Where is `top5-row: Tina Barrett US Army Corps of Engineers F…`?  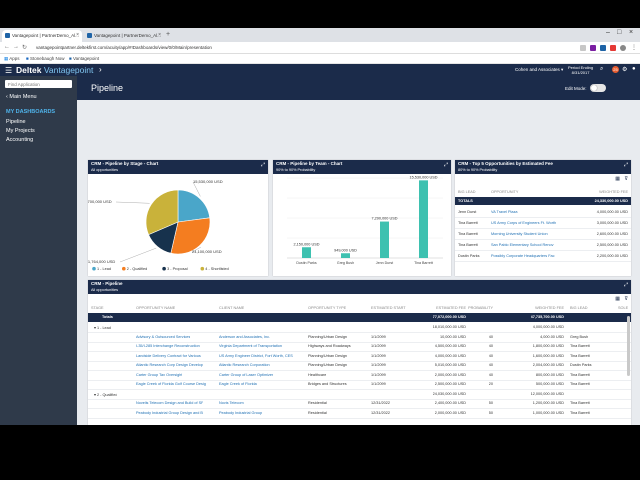
top5-row: Tina Barrett US Army Corps of Engineers F… is located at coordinates (543, 223).